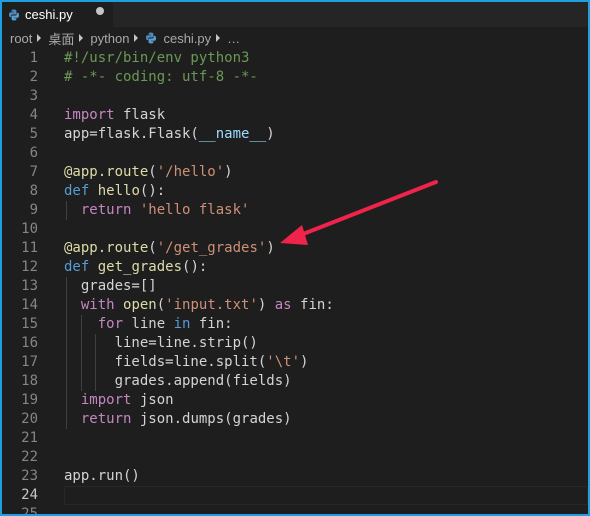 This screenshot has height=516, width=590. I want to click on line-code: return 'hello flask', so click(157, 210).